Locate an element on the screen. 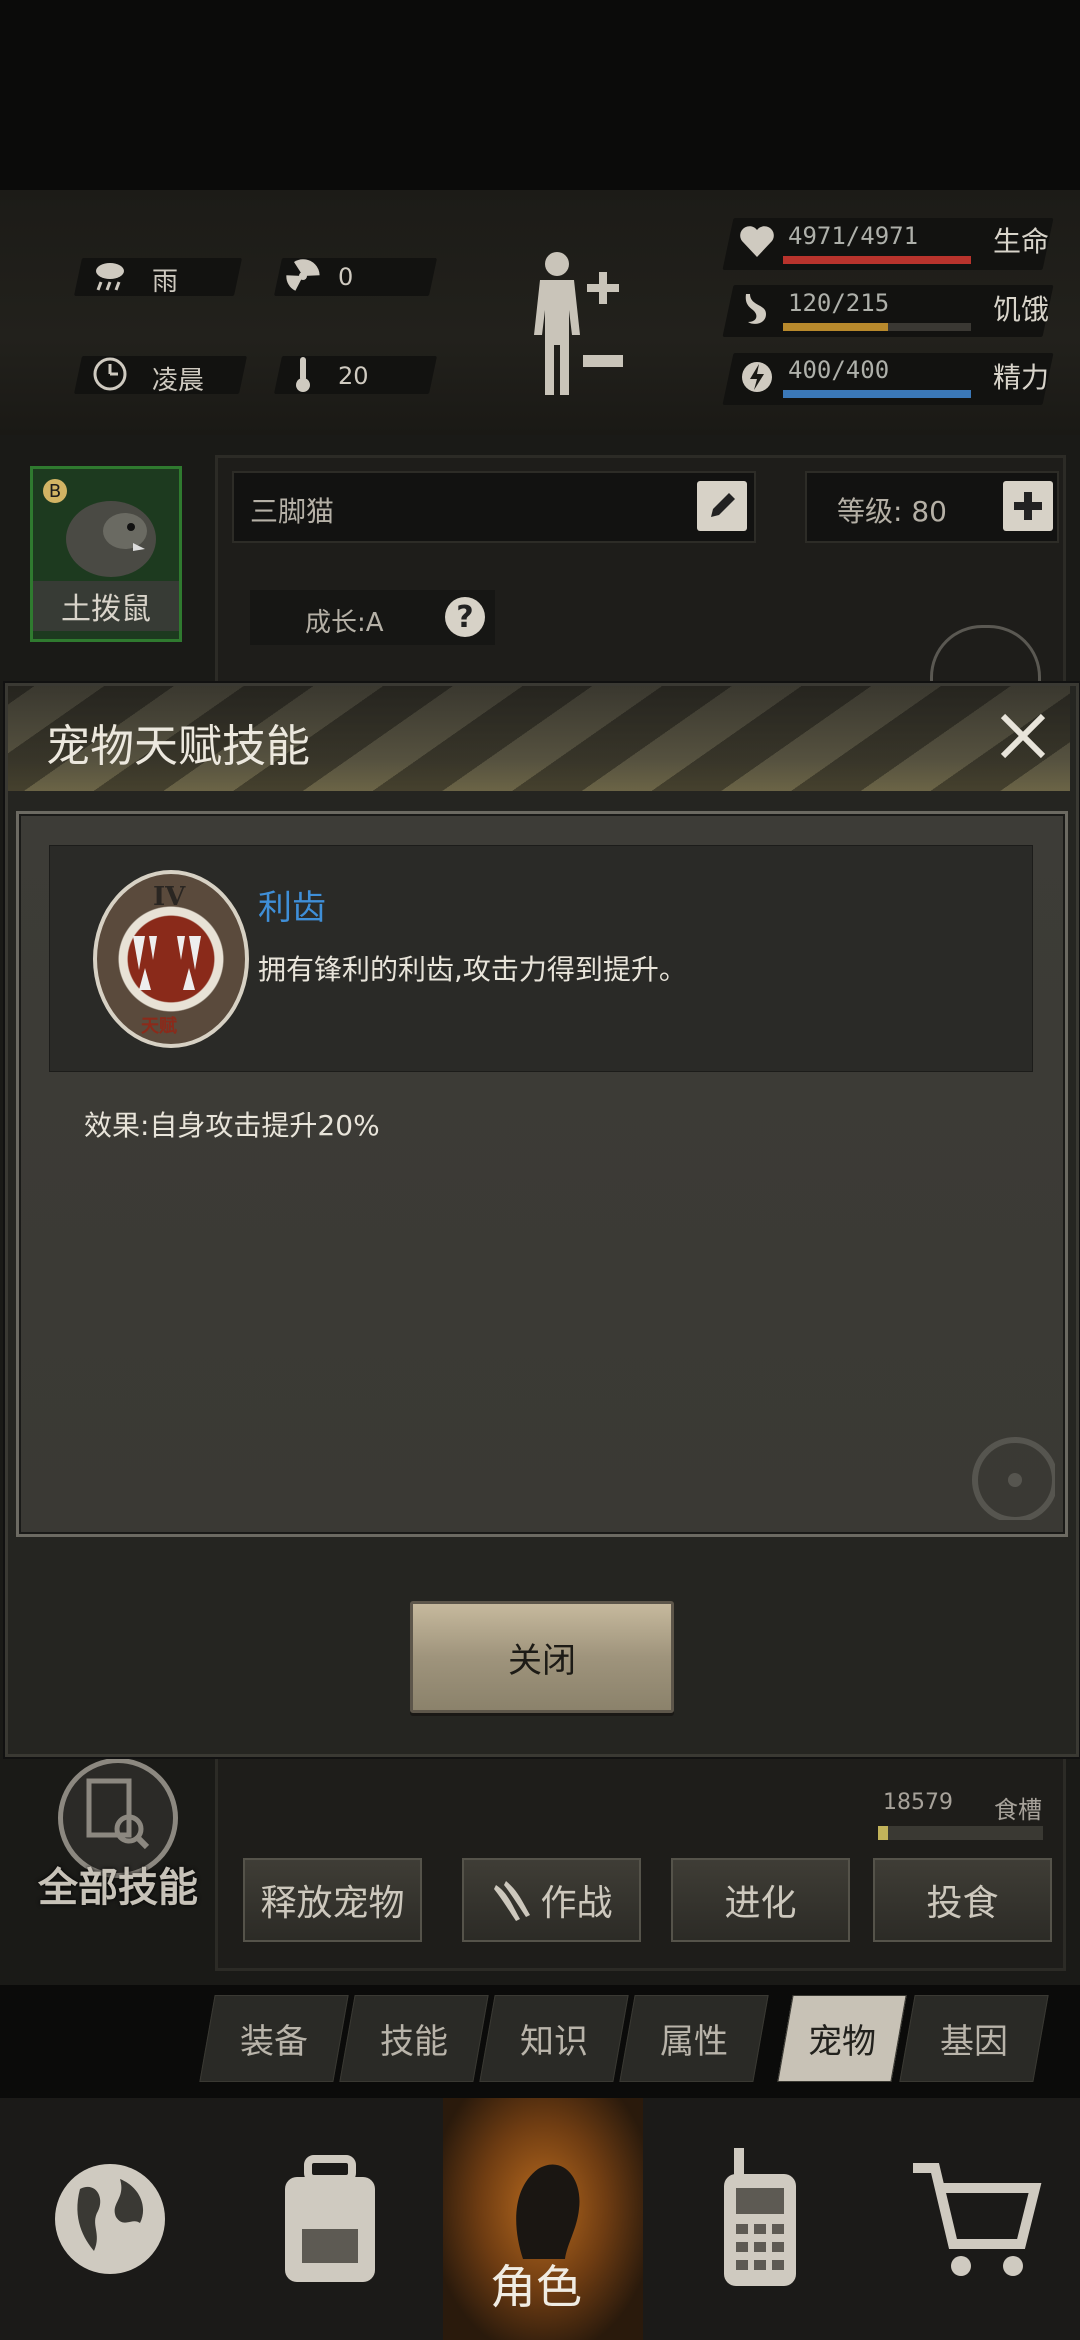  close-icon is located at coordinates (1023, 736).